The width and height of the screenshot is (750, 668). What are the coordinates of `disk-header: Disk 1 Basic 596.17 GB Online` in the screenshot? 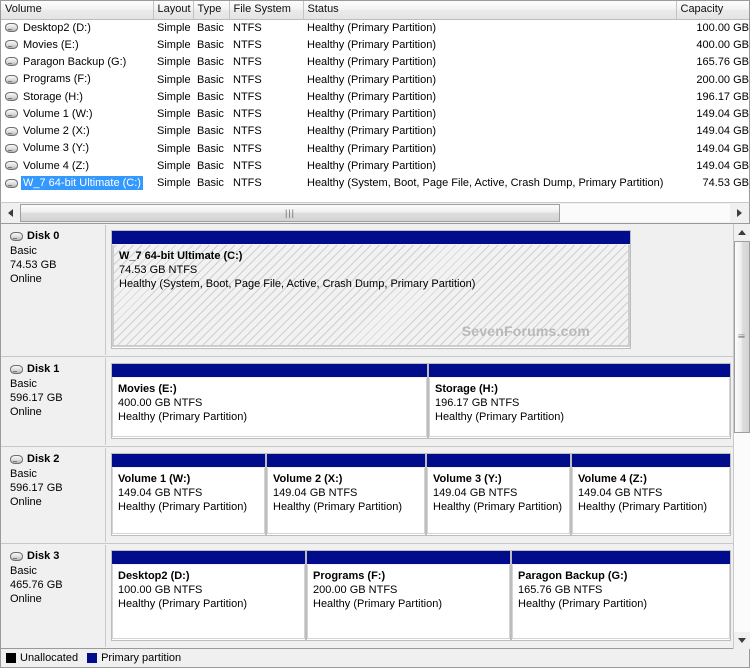 It's located at (54, 401).